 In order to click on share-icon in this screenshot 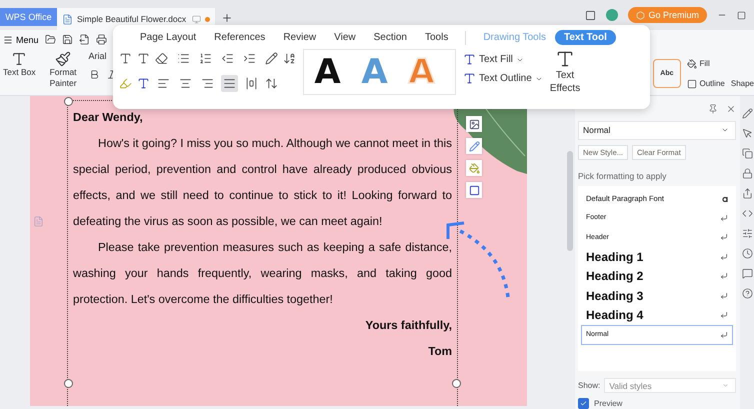, I will do `click(747, 193)`.